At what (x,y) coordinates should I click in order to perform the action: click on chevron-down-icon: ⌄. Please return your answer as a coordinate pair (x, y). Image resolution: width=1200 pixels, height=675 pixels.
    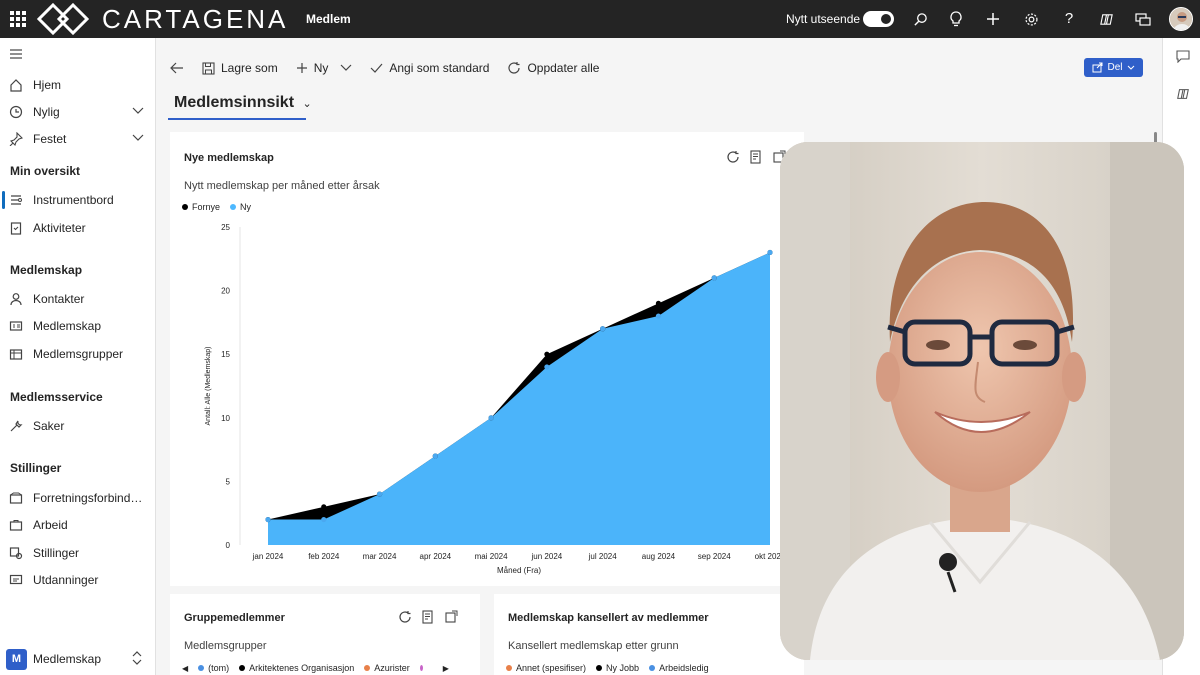
    Looking at the image, I should click on (307, 104).